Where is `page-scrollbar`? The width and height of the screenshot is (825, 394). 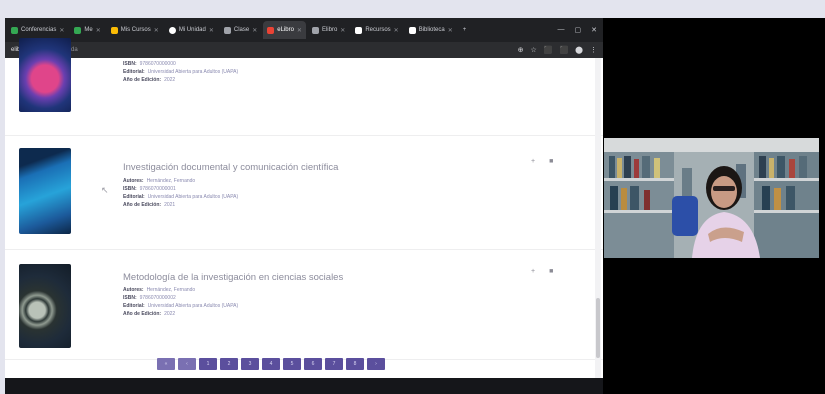
page-scrollbar is located at coordinates (598, 218).